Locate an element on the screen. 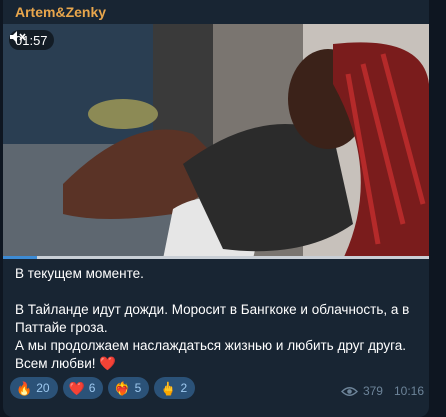  view-count: 379 is located at coordinates (372, 391).